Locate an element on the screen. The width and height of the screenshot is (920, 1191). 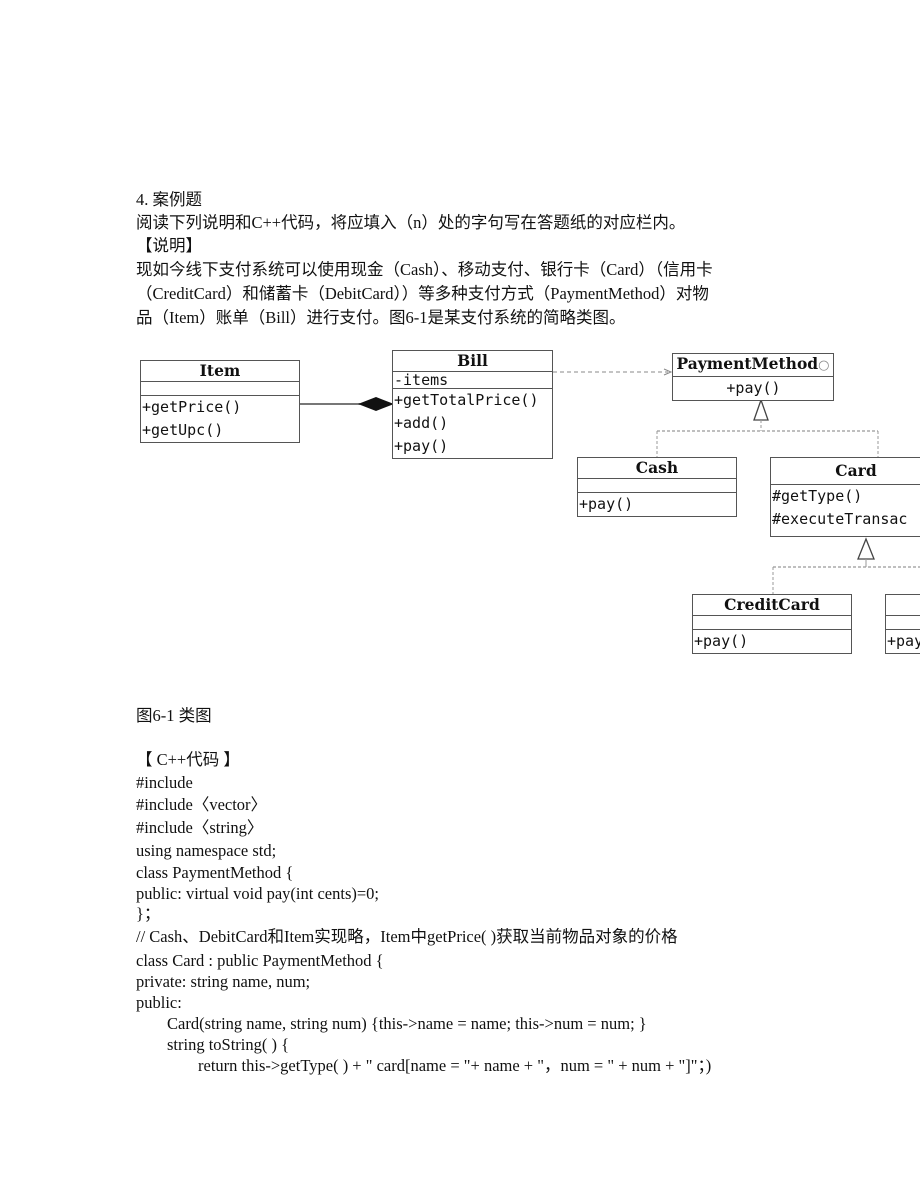
code-line: string toString( ) { is located at coordinates (228, 1044).